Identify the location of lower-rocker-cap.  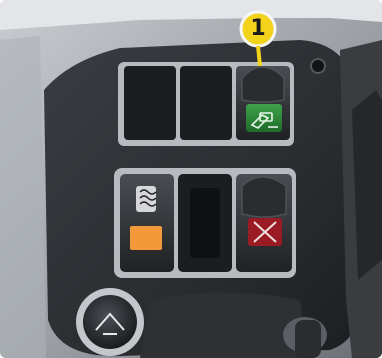
(264, 197).